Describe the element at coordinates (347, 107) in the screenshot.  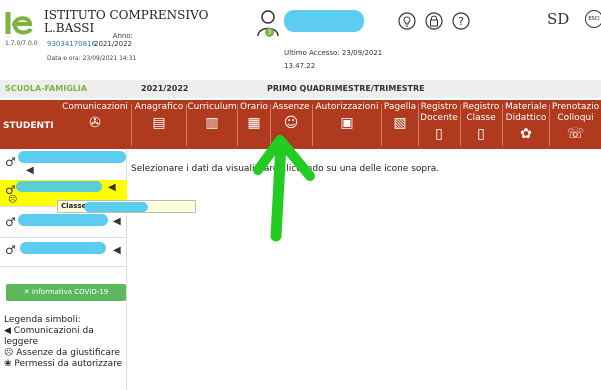
I see `nav-label: Autorizzazioni` at that location.